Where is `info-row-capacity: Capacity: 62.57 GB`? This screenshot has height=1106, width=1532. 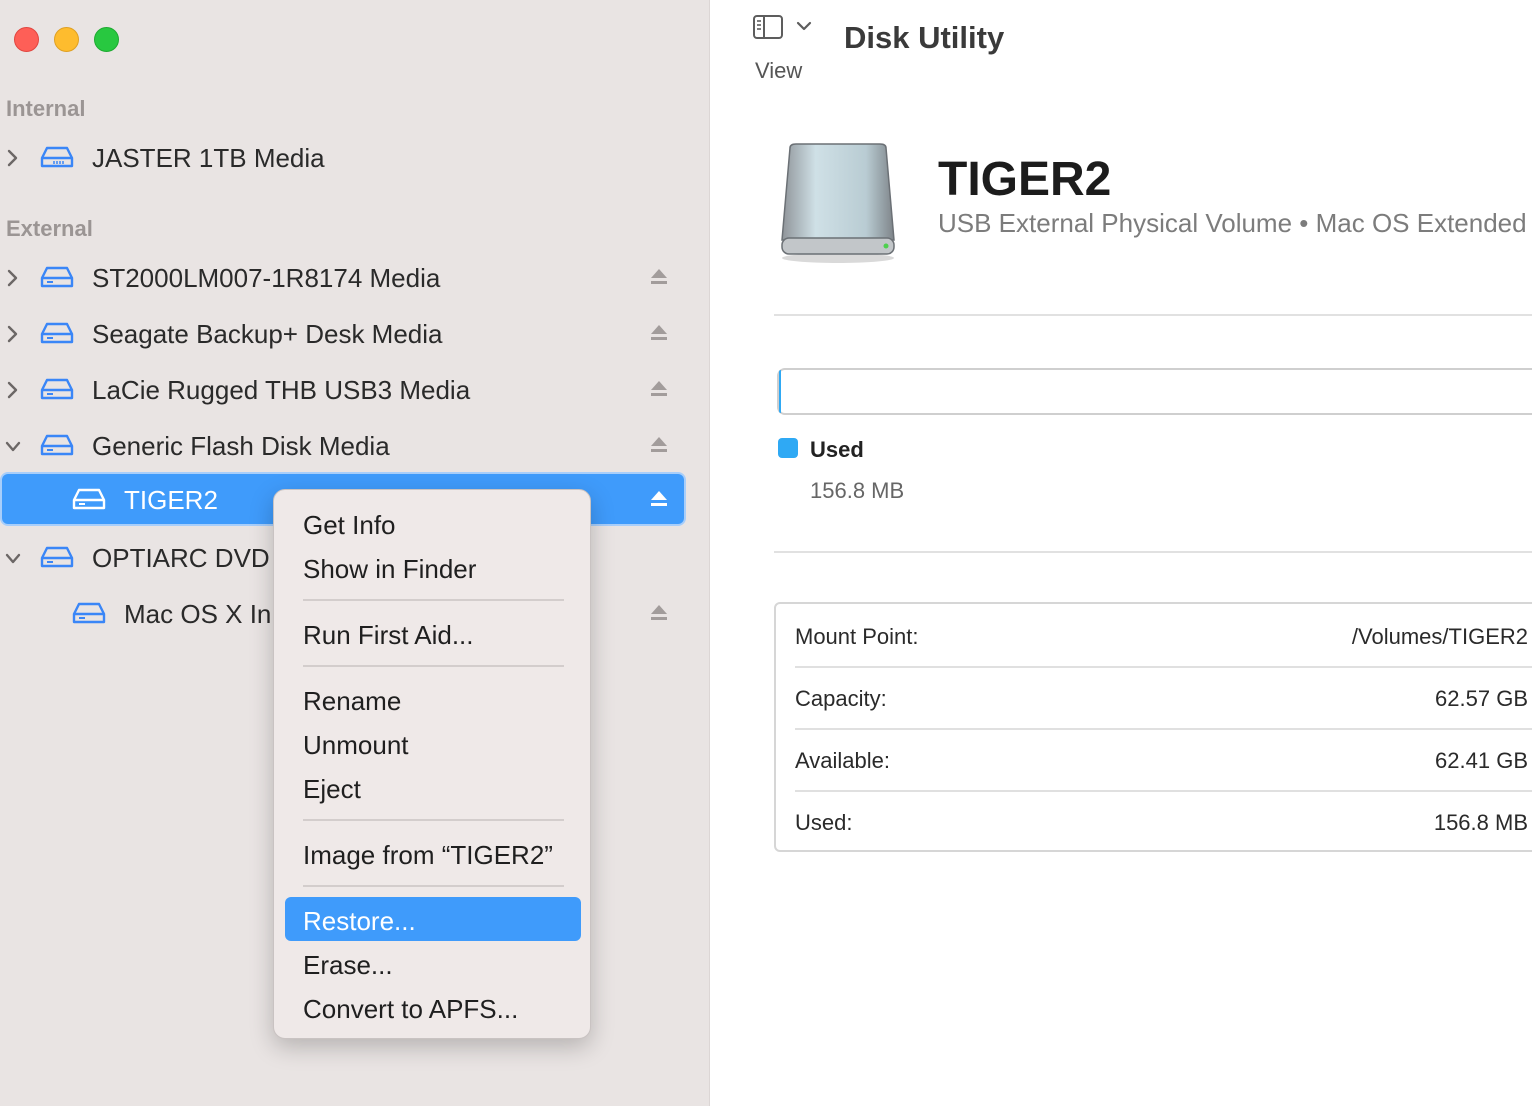
info-row-capacity: Capacity: 62.57 GB is located at coordinates (1154, 697).